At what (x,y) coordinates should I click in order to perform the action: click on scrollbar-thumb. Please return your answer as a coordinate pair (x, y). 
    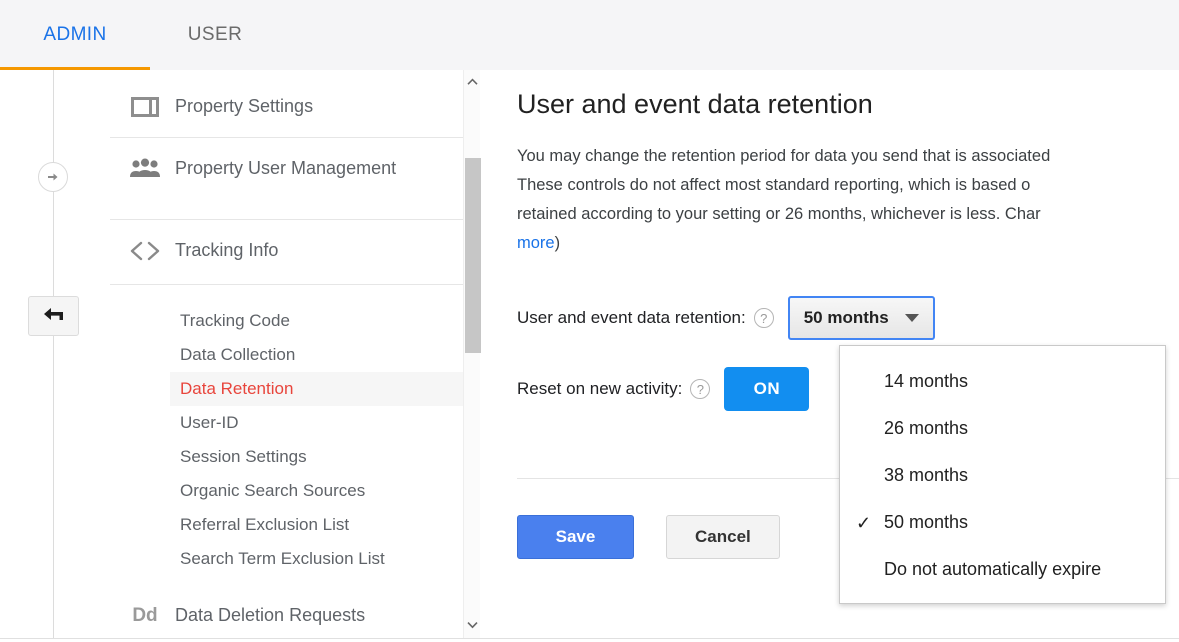
    Looking at the image, I should click on (473, 255).